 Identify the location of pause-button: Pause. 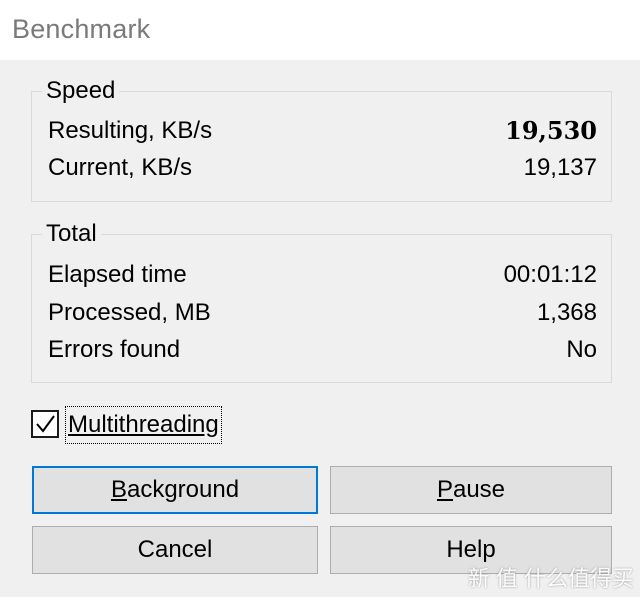
(471, 490).